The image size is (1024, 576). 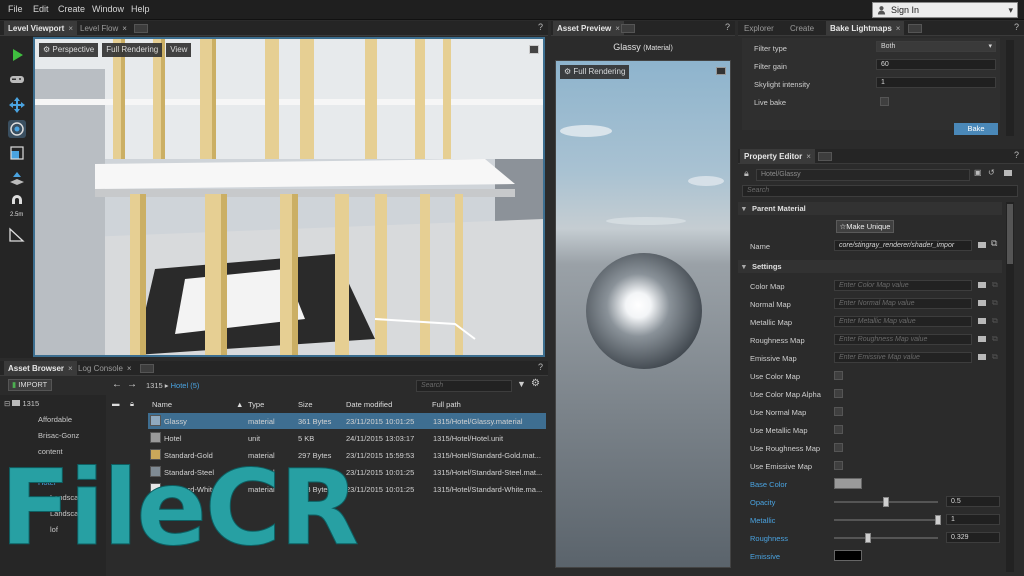 What do you see at coordinates (17, 235) in the screenshot?
I see `ruler-icon` at bounding box center [17, 235].